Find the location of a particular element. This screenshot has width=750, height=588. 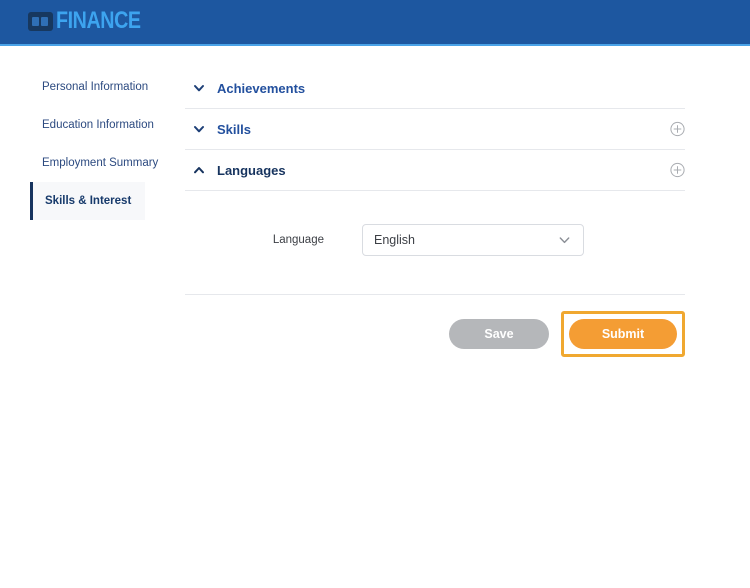

sidebar-item-education-information: Education Information is located at coordinates (87, 125).